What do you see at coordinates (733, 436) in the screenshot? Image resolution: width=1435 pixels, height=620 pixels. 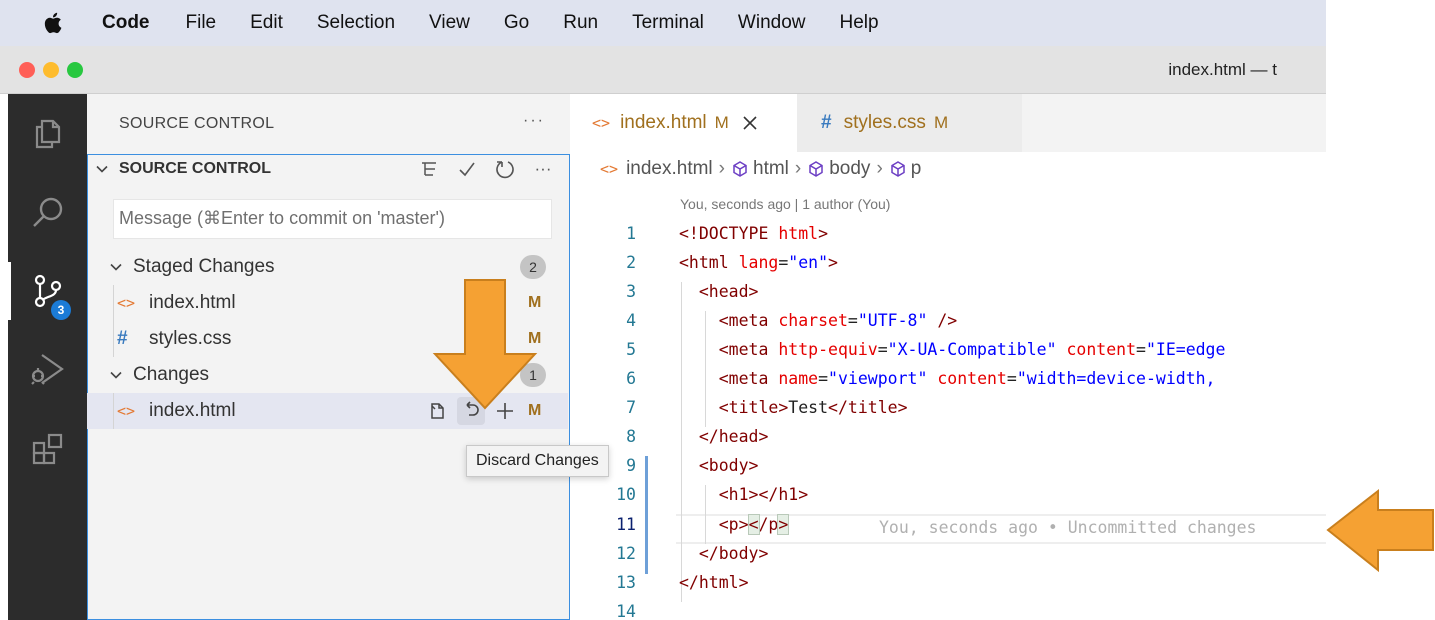 I see `code-line: </head>` at bounding box center [733, 436].